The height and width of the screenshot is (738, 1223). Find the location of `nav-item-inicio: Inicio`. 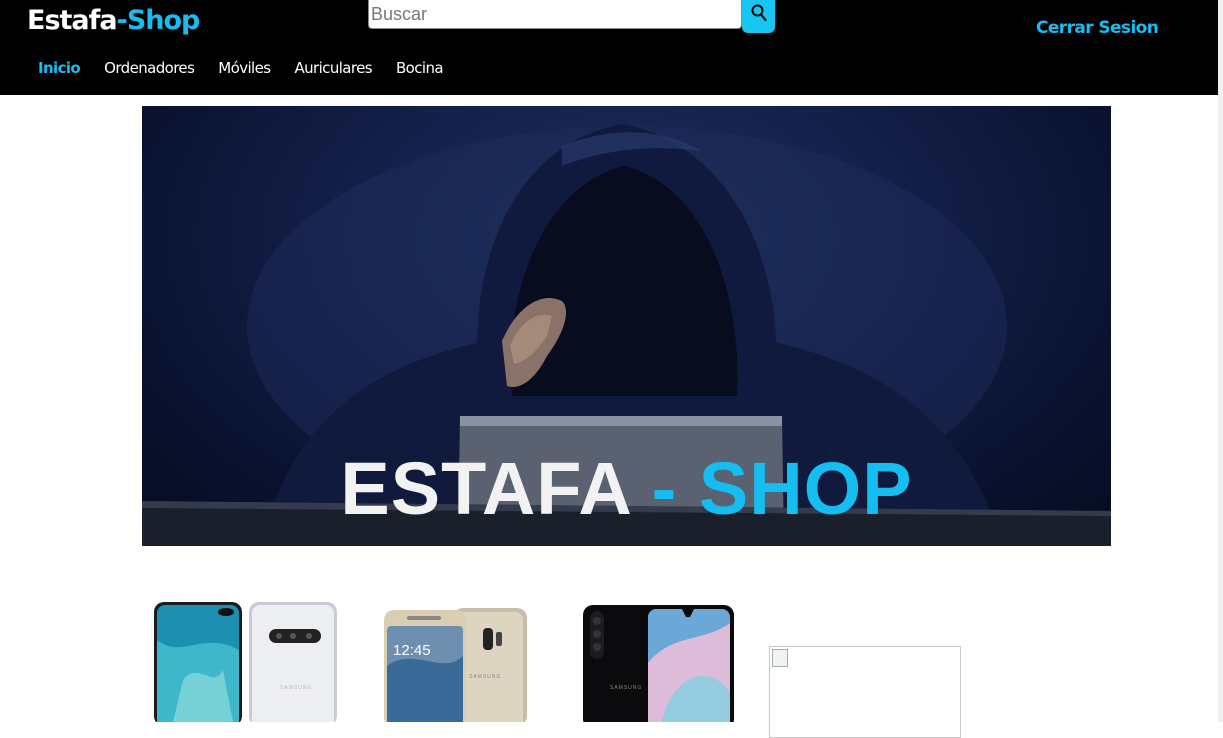

nav-item-inicio: Inicio is located at coordinates (59, 68).